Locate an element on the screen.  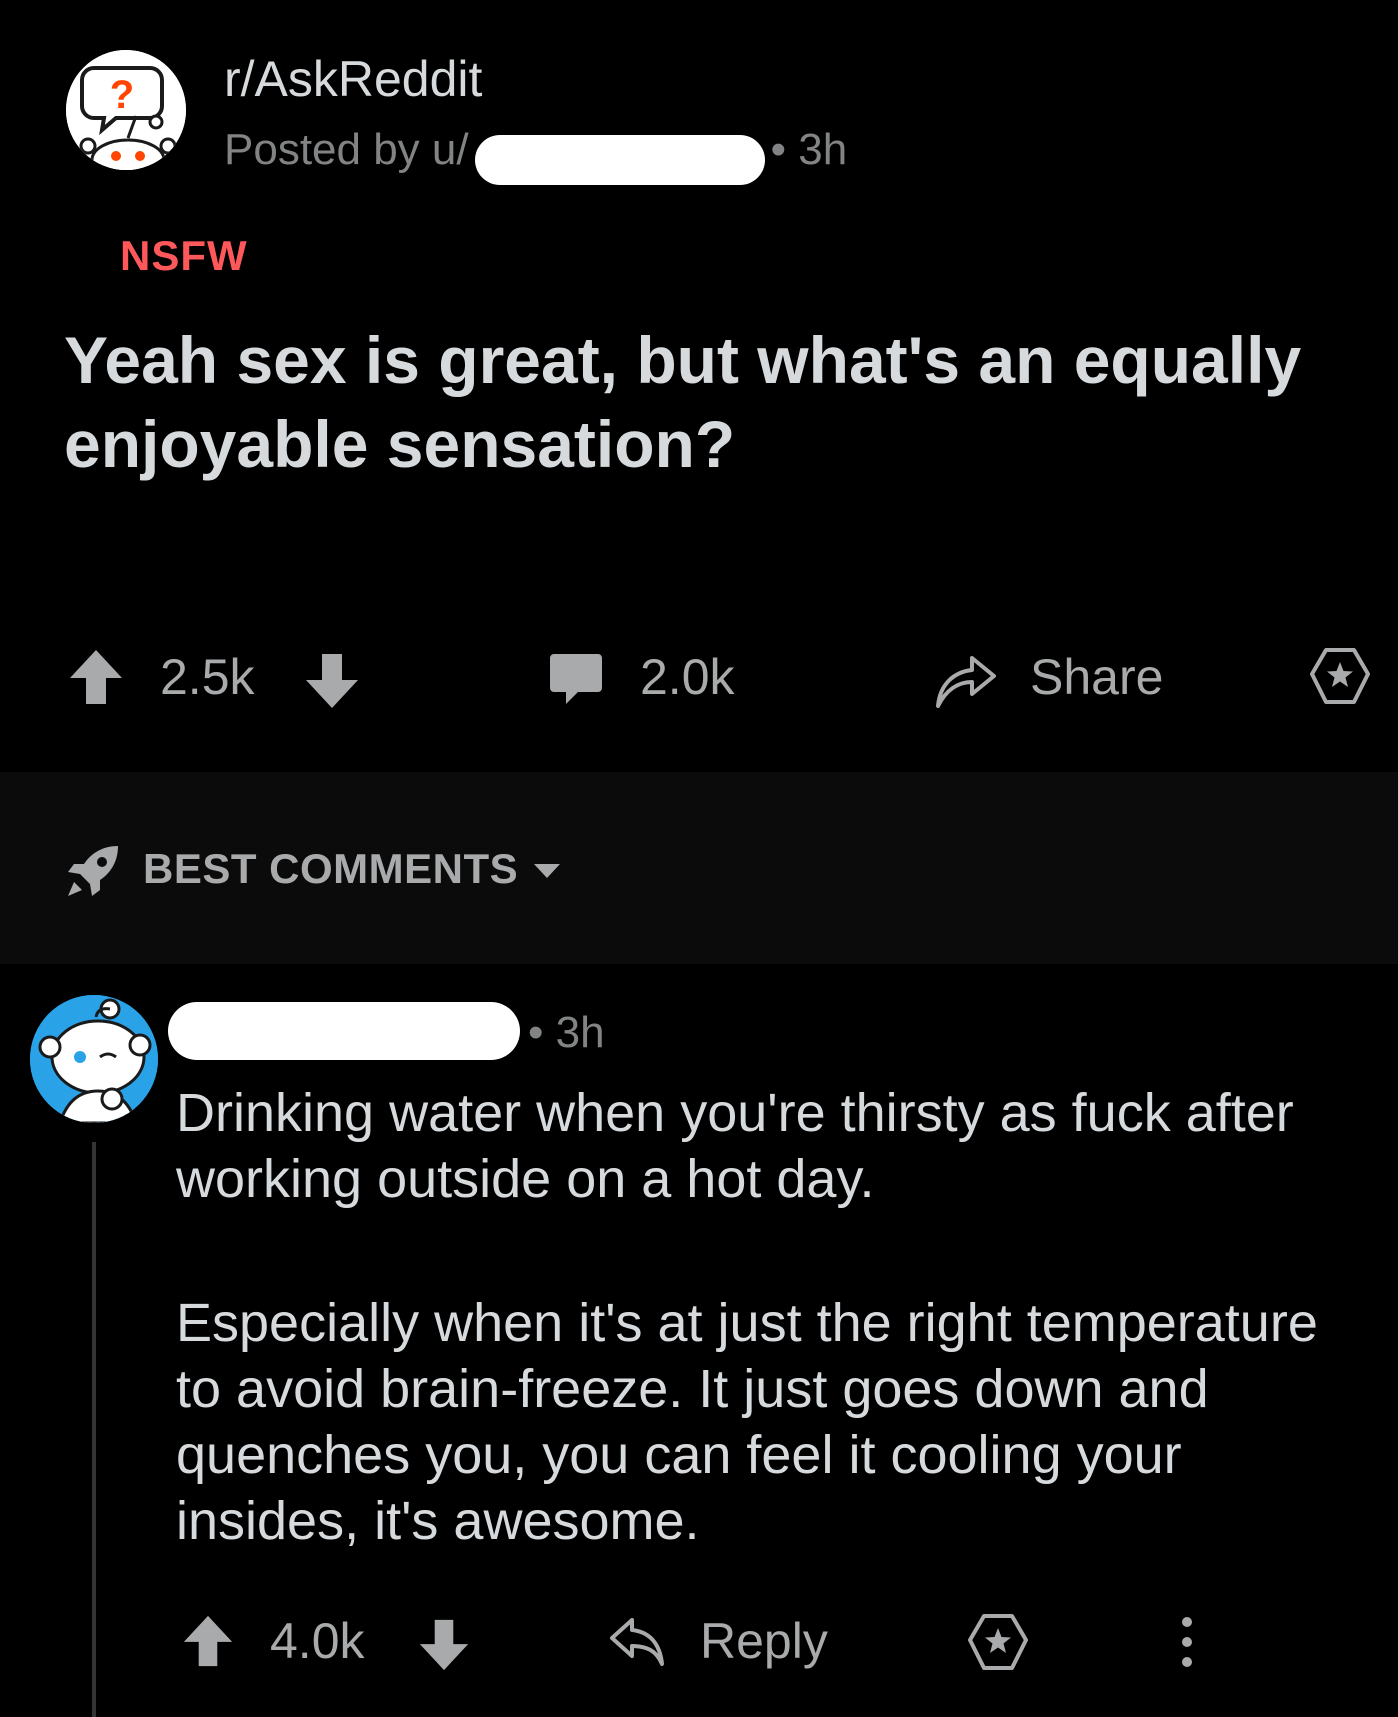
reply-icon is located at coordinates (637, 1642).